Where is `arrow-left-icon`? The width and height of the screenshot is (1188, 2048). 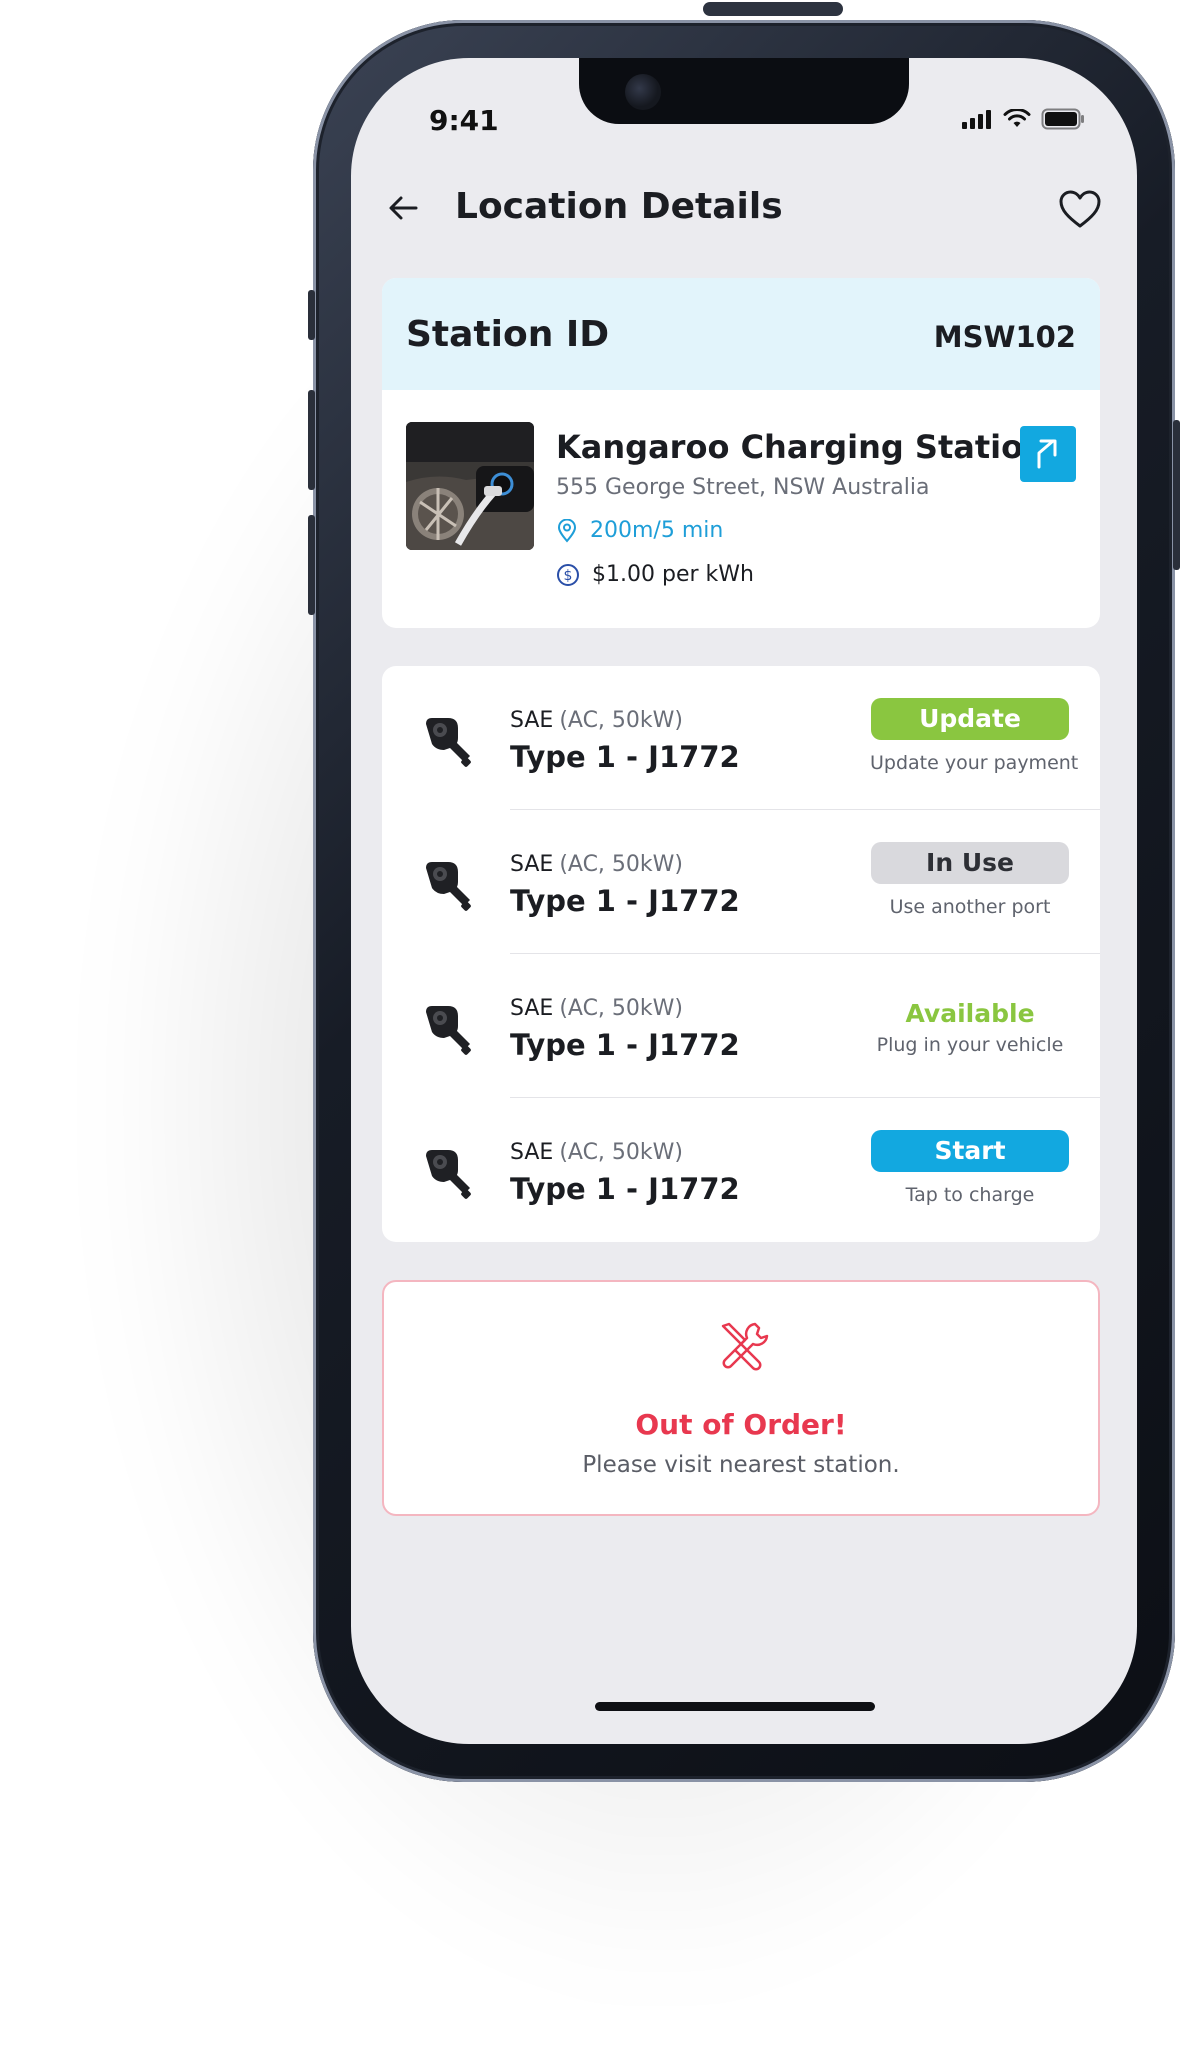 arrow-left-icon is located at coordinates (403, 208).